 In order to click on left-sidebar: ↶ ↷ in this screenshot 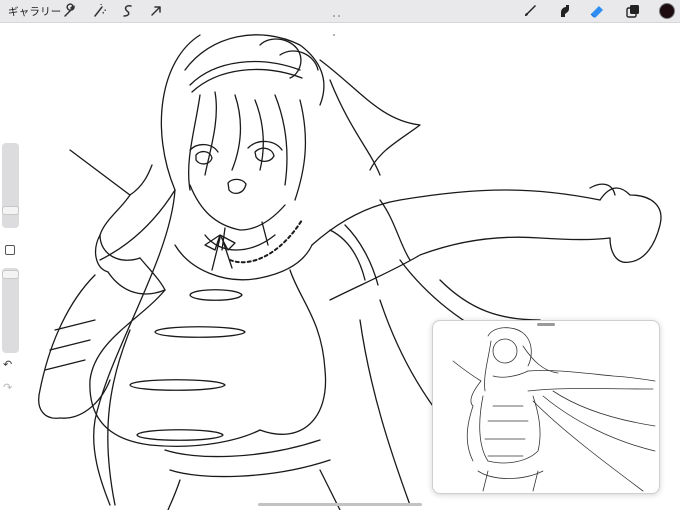, I will do `click(10, 270)`.